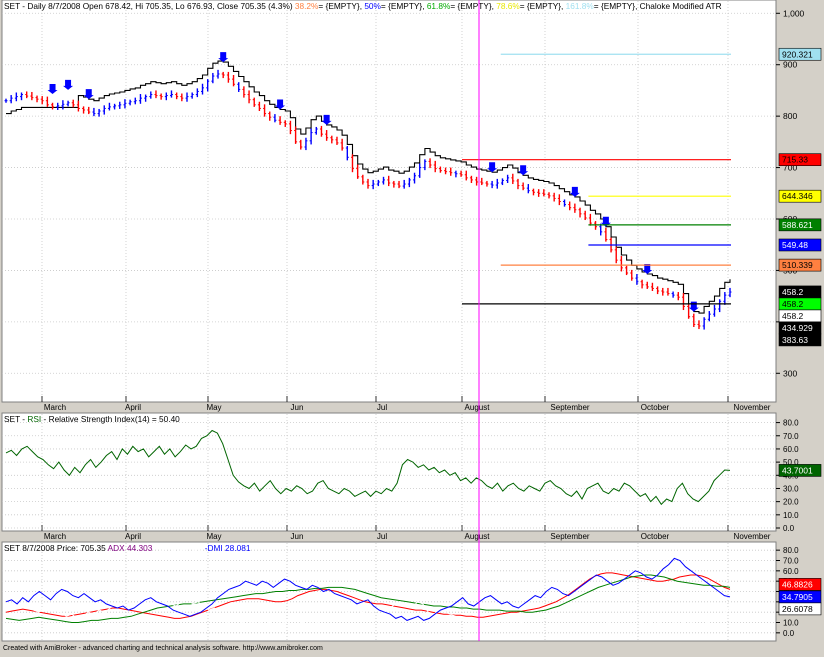 This screenshot has height=657, width=824. I want to click on price-value-text: 510.339, so click(797, 265).